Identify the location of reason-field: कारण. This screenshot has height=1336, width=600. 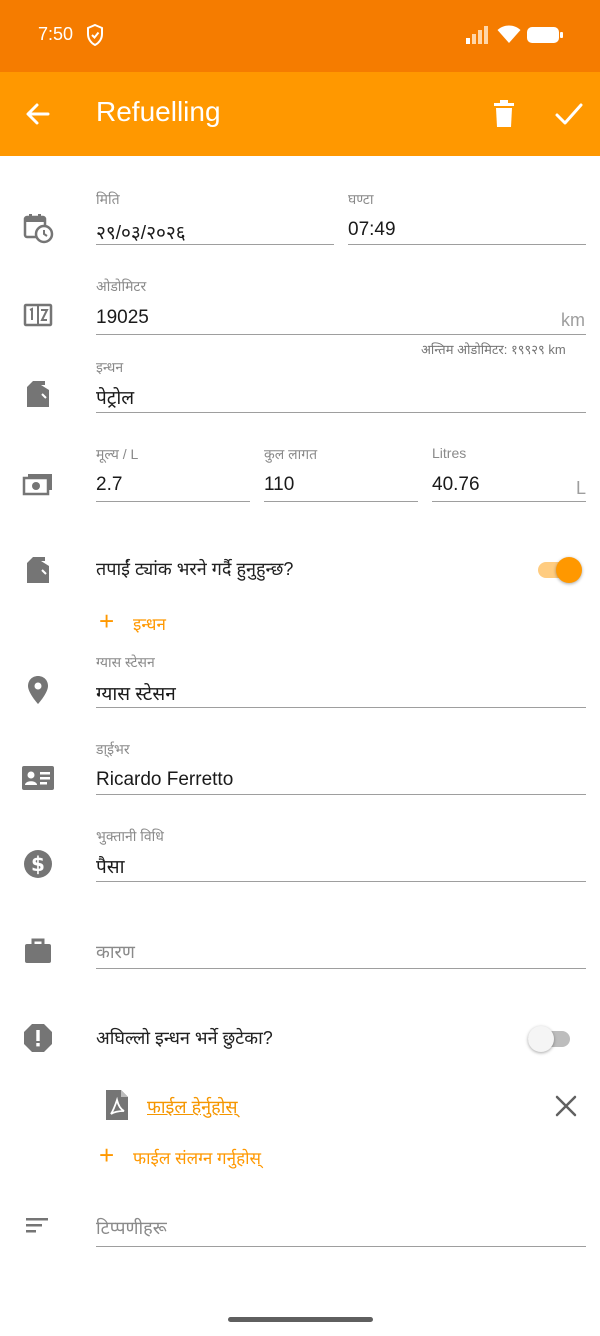
(115, 952).